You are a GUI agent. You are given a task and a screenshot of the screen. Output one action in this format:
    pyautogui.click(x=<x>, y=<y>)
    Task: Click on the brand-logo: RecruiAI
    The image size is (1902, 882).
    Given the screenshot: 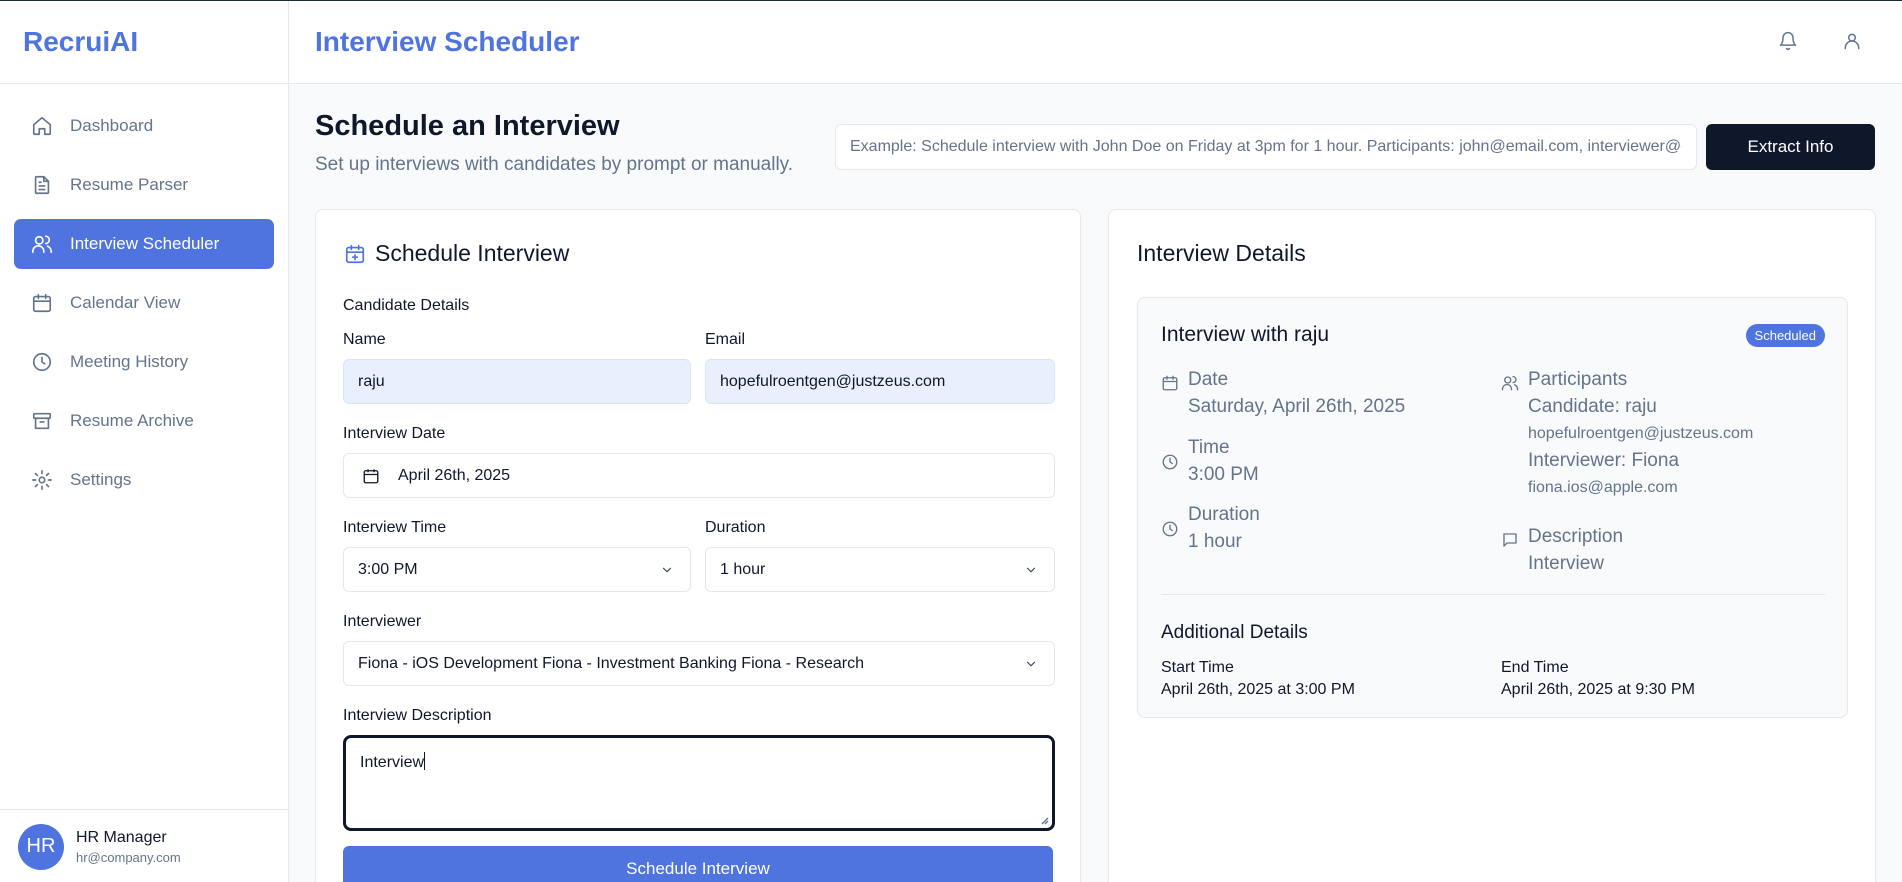 What is the action you would take?
    pyautogui.click(x=80, y=42)
    